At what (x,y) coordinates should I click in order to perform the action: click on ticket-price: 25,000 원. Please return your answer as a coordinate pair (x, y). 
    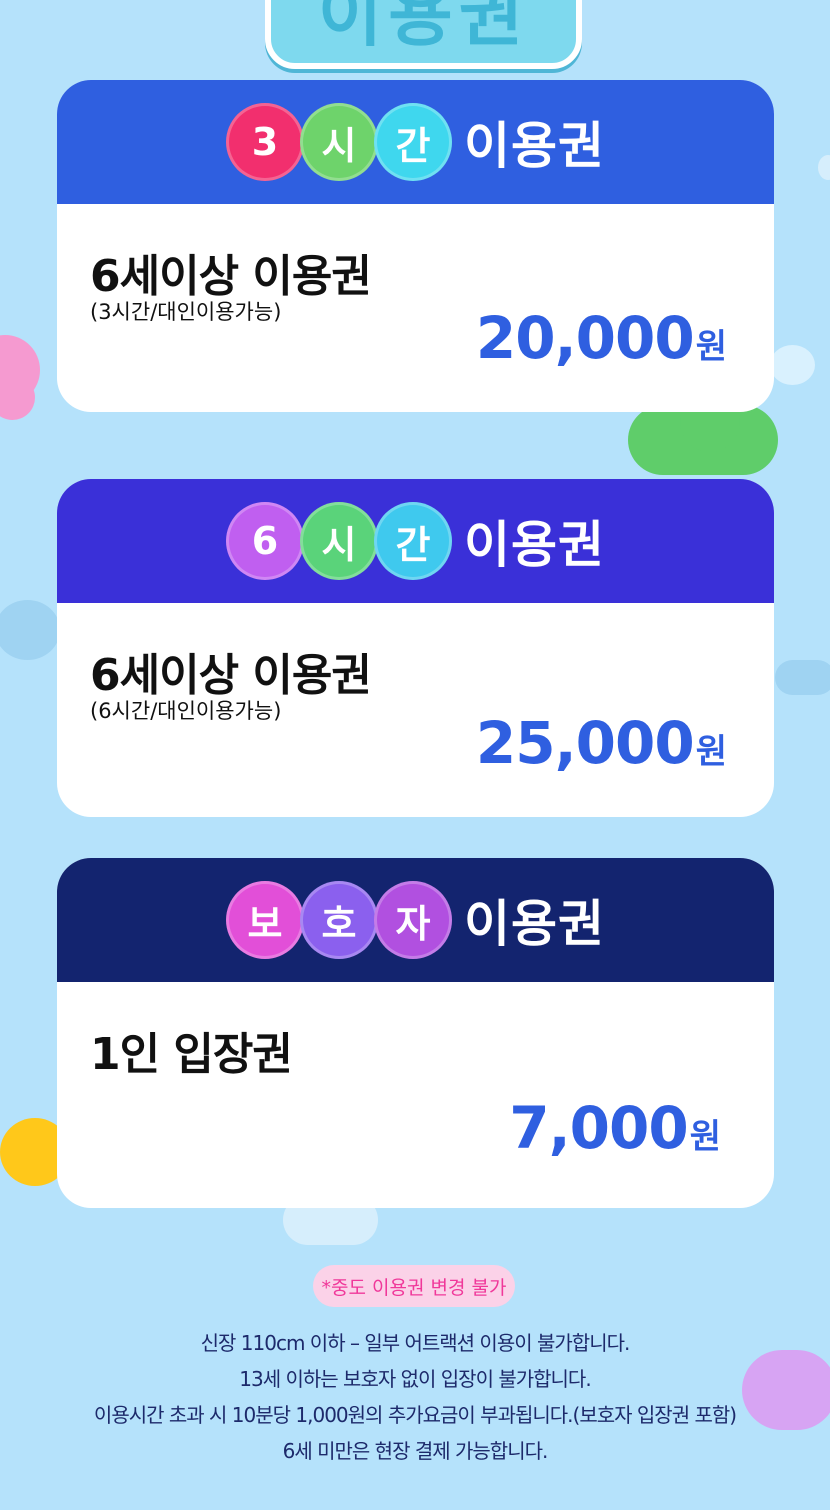
    Looking at the image, I should click on (601, 743).